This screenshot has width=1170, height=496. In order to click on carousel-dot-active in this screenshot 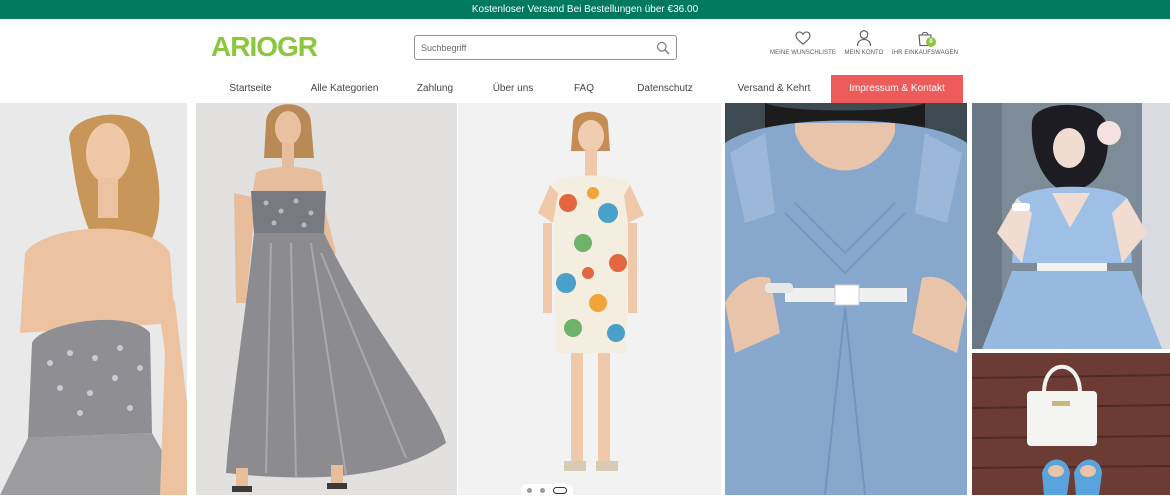, I will do `click(560, 490)`.